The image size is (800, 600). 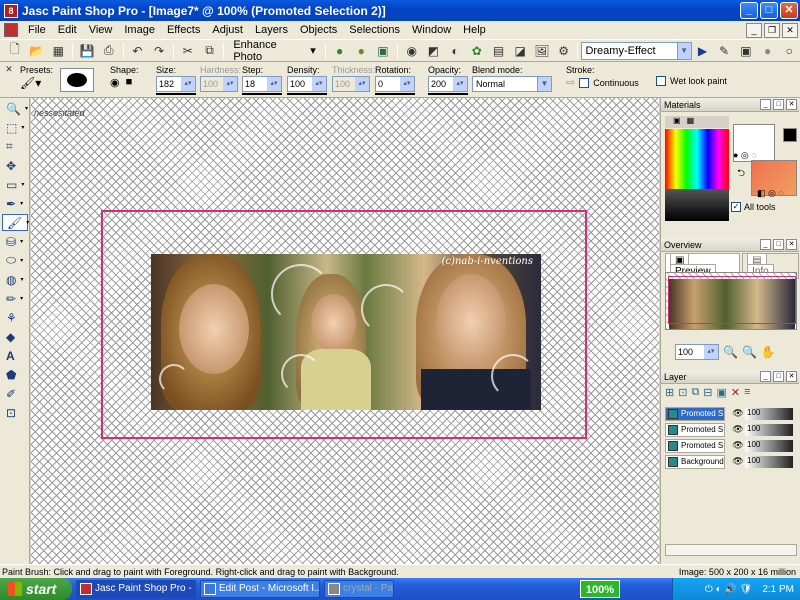 I want to click on layers-close-button: ✕, so click(x=791, y=376).